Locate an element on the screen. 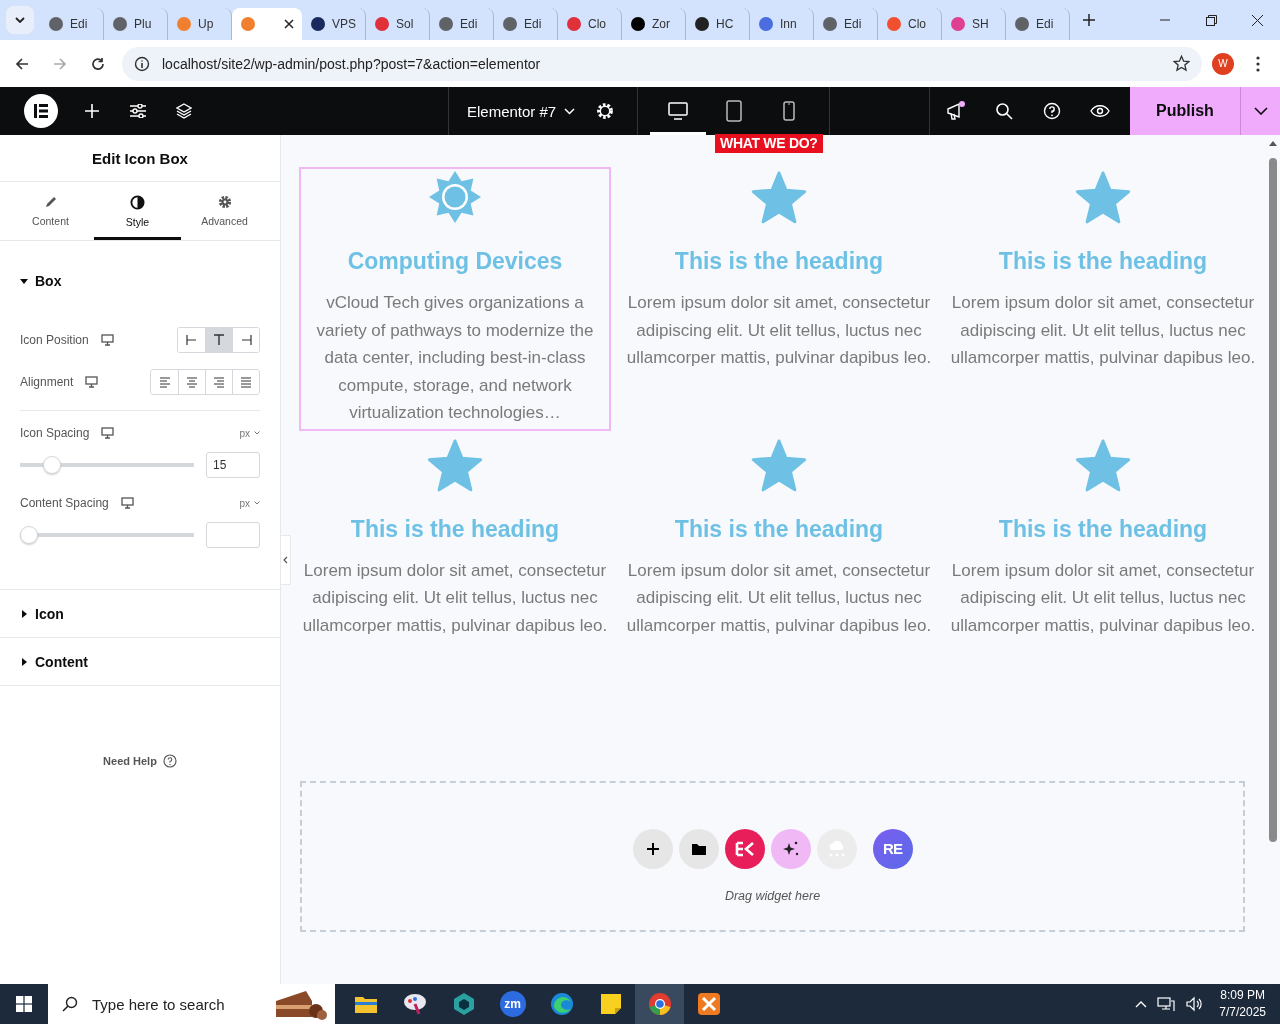 The height and width of the screenshot is (1024, 1280). tab-list-button is located at coordinates (20, 20).